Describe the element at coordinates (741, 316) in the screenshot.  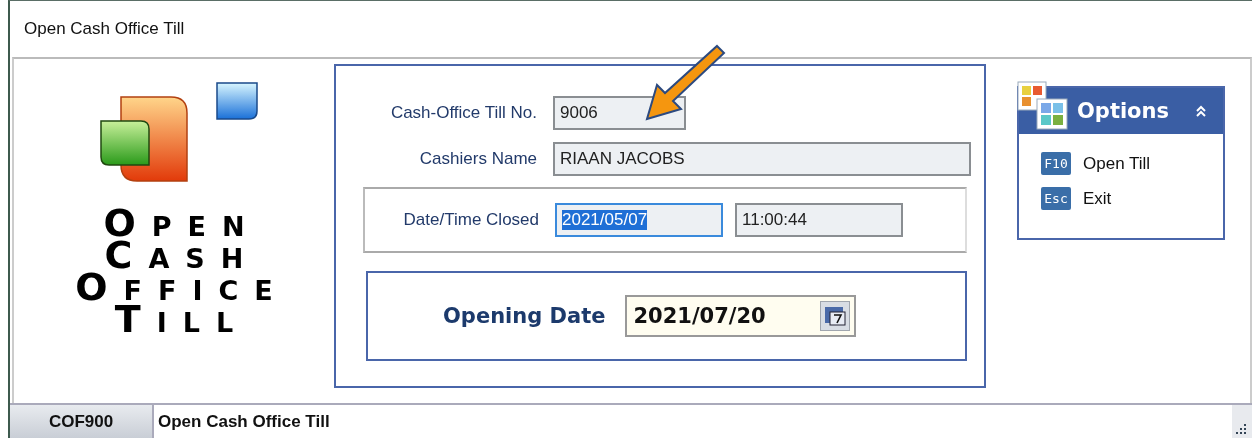
I see `opening-date-field: 2021/07/20` at that location.